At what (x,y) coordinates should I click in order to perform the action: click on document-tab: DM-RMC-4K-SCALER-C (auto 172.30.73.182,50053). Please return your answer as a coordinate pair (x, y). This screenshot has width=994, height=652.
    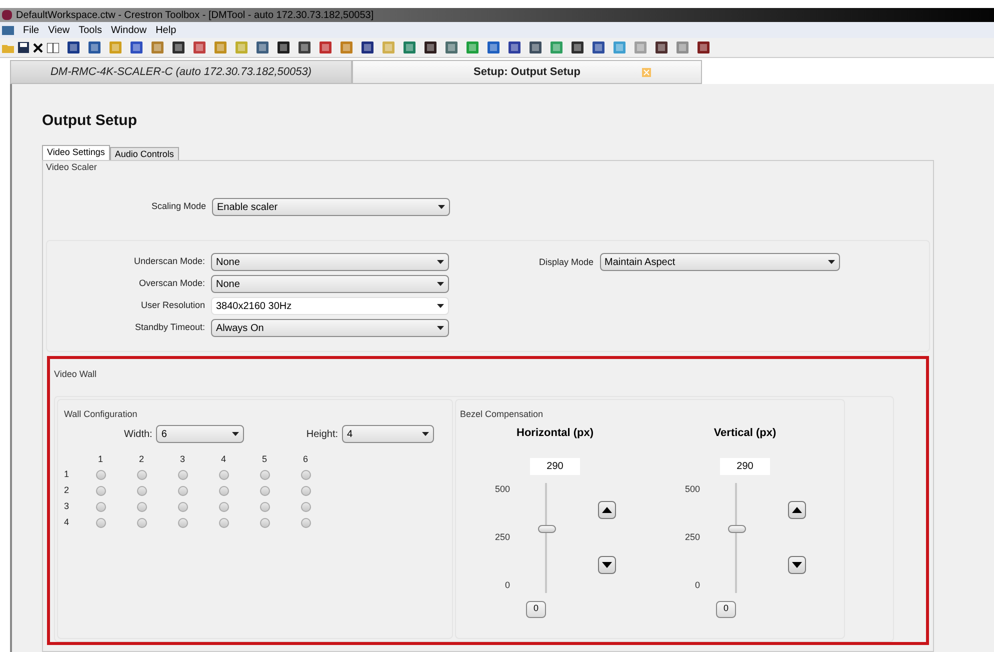
    Looking at the image, I should click on (181, 72).